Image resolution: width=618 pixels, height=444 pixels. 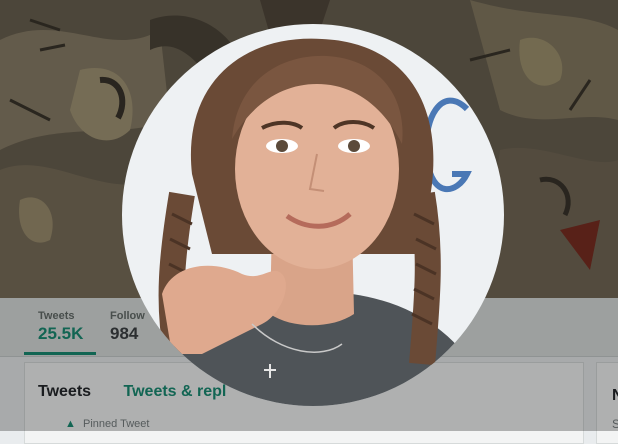 I want to click on side-card-heading: N, so click(x=615, y=395).